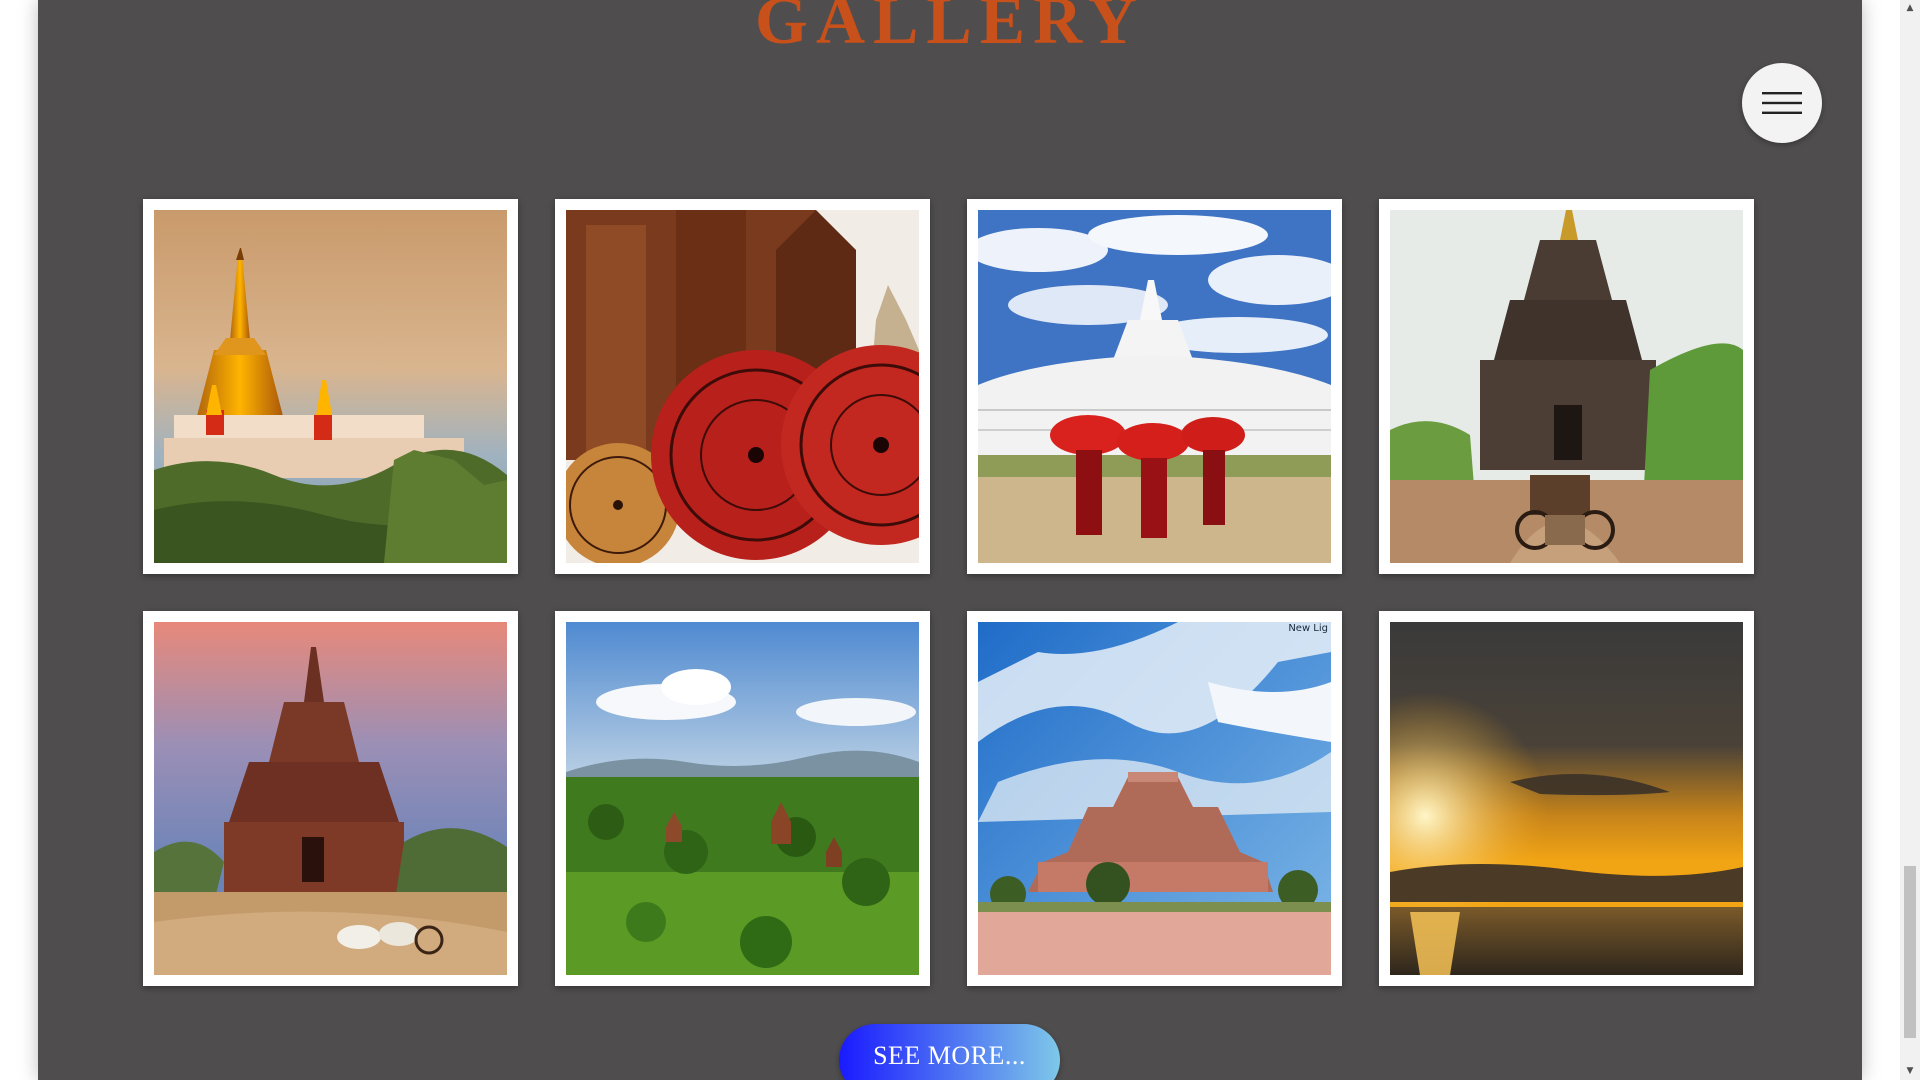 The width and height of the screenshot is (1920, 1080). I want to click on gallery-image-sunset, so click(1566, 798).